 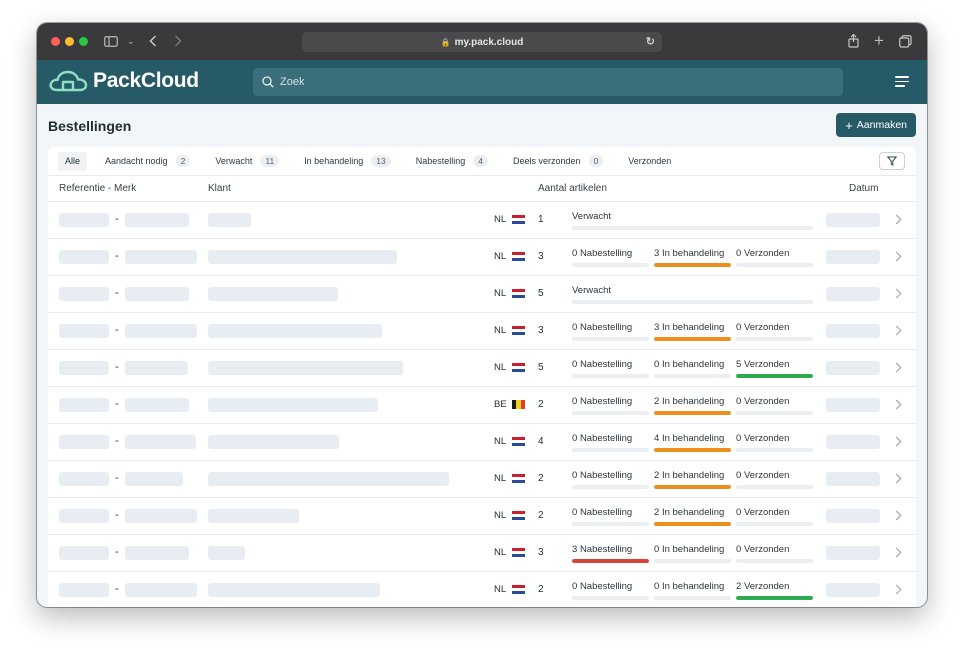 I want to click on reload-icon: ↻, so click(x=650, y=41).